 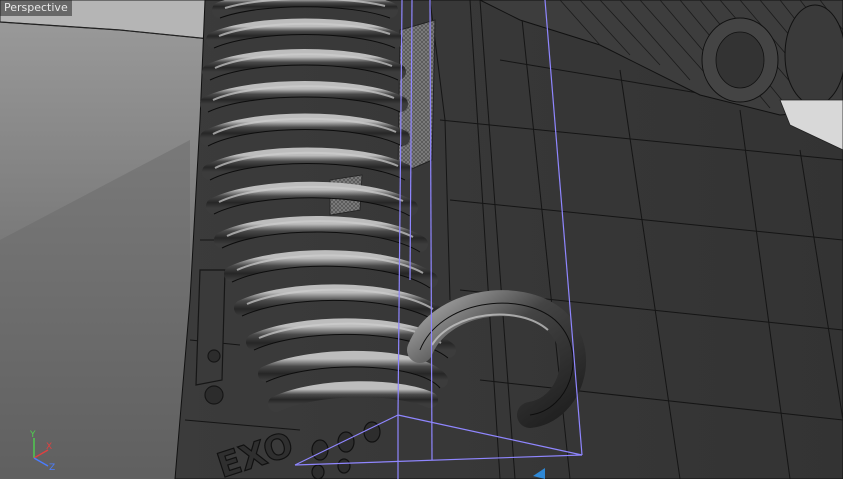 What do you see at coordinates (52, 467) in the screenshot?
I see `z-axis-label: Z` at bounding box center [52, 467].